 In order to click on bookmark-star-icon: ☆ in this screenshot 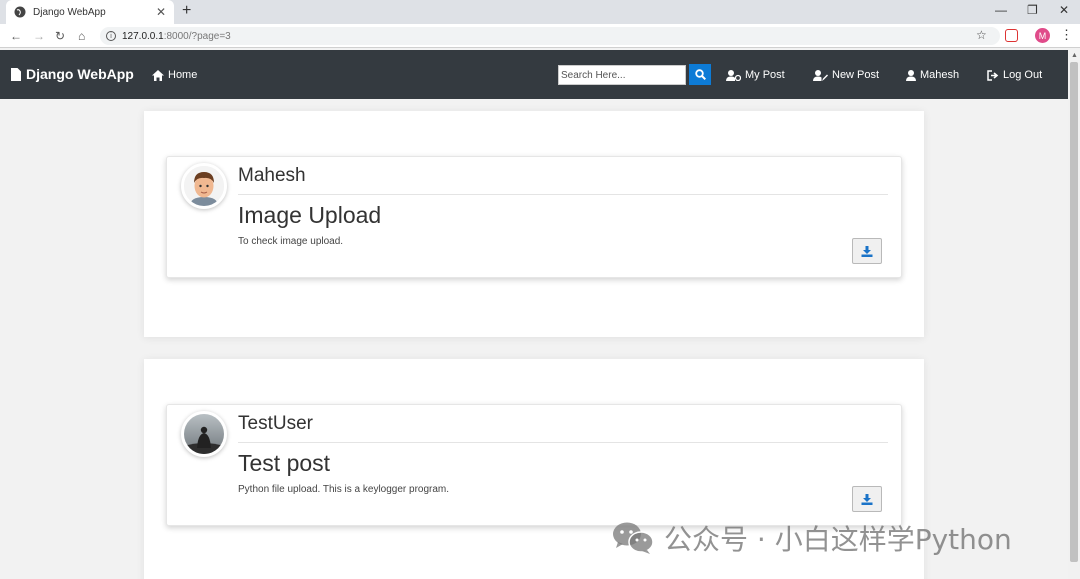, I will do `click(981, 35)`.